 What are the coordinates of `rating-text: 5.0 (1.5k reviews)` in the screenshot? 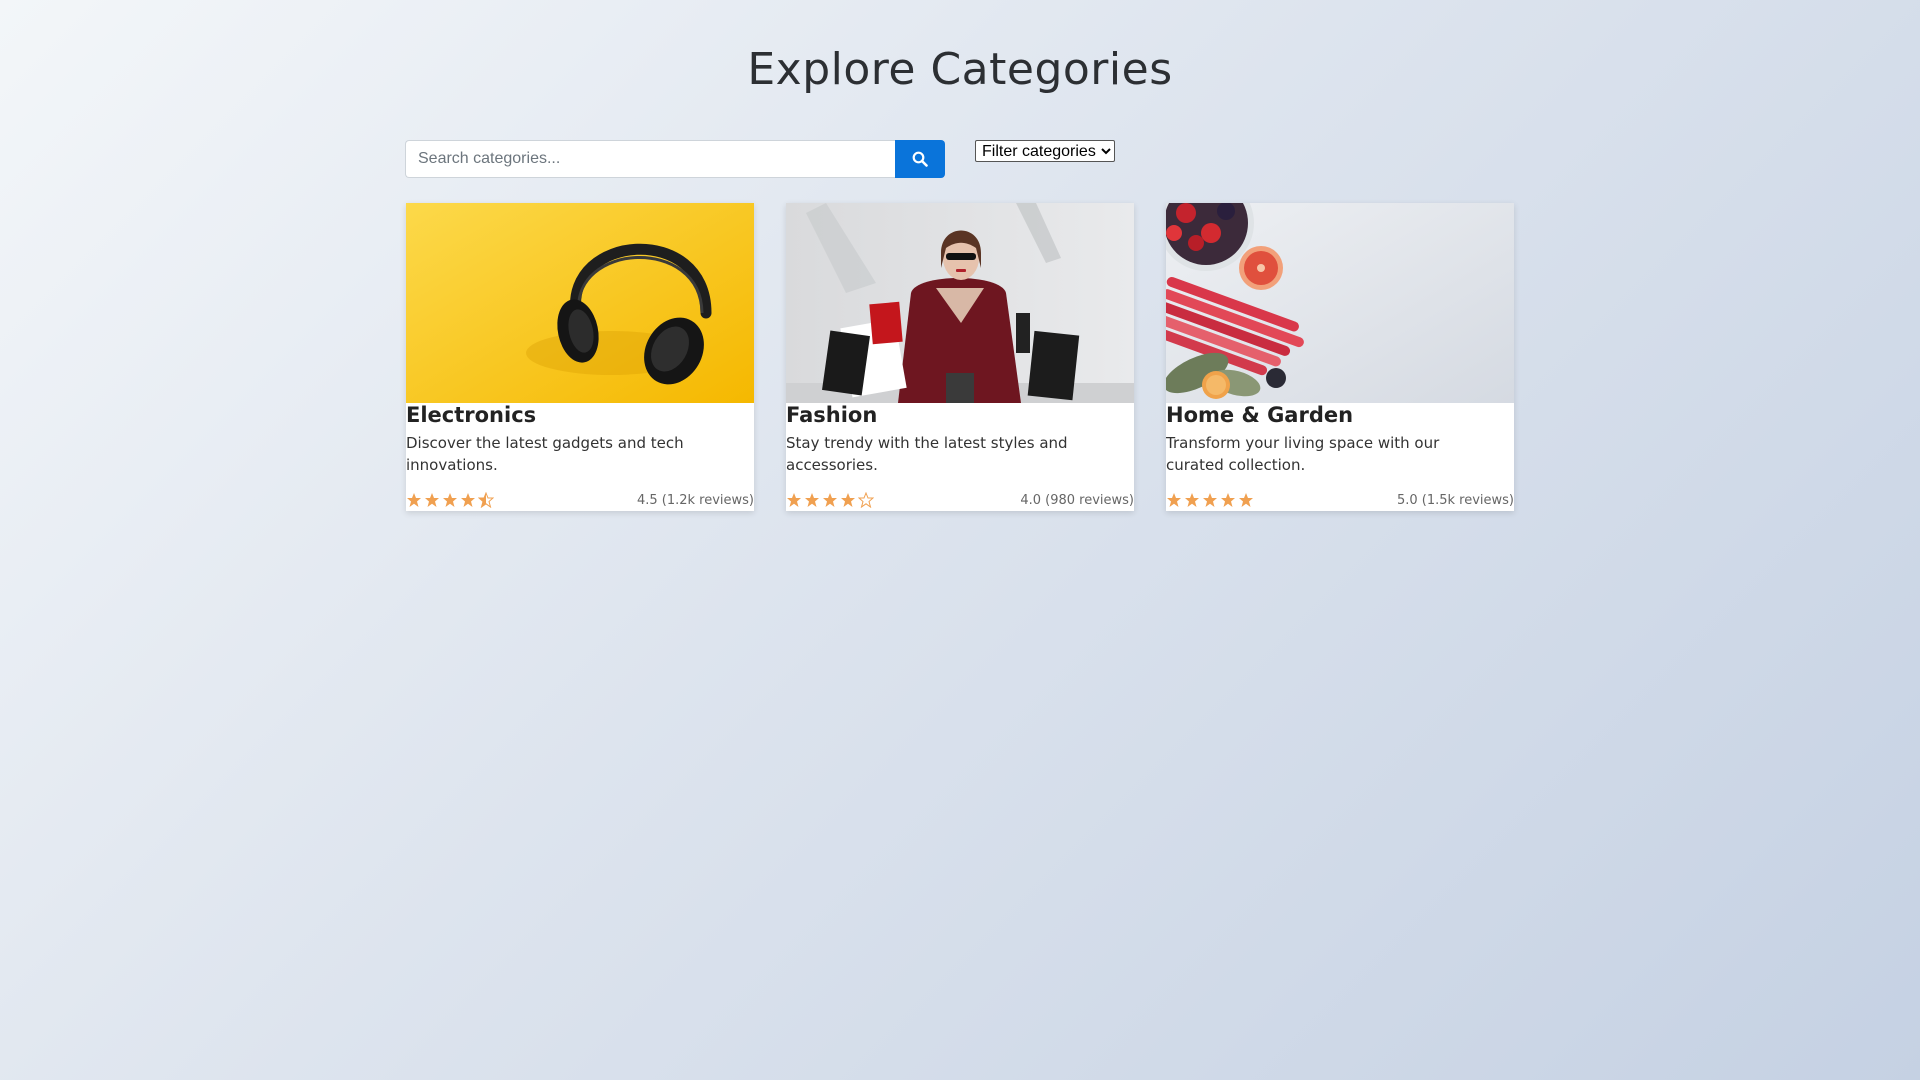 It's located at (1455, 500).